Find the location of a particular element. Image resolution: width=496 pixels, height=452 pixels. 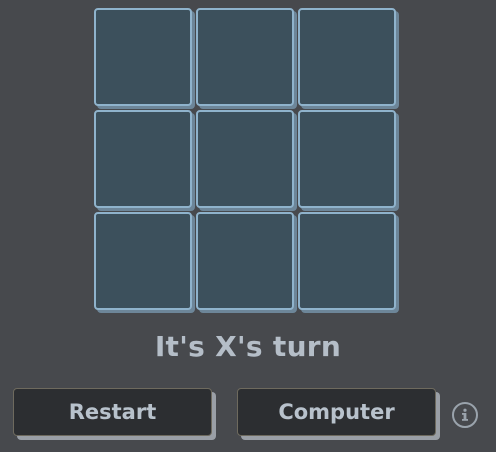

computer-button: Computer is located at coordinates (336, 412).